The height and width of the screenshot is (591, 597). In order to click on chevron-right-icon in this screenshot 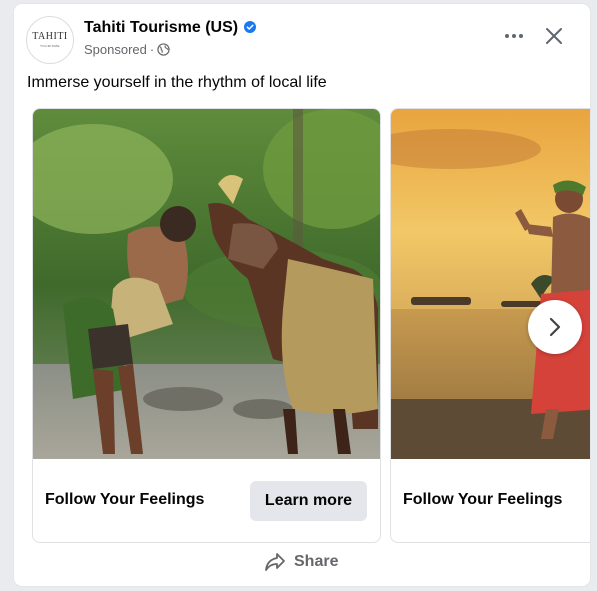, I will do `click(555, 327)`.